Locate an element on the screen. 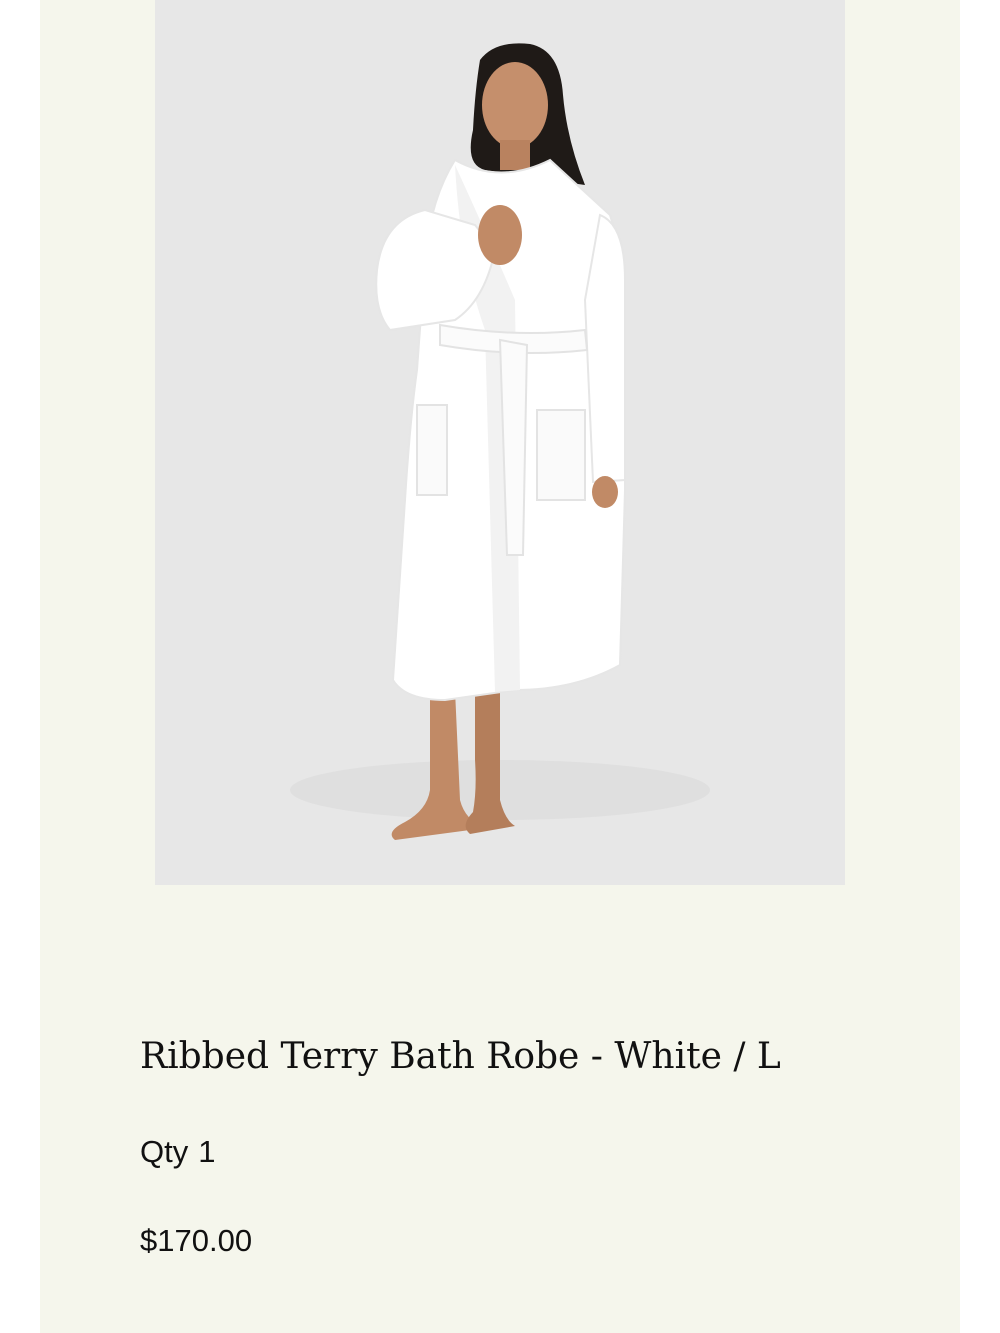 The height and width of the screenshot is (1333, 1000). qty-label: Qty is located at coordinates (164, 1151).